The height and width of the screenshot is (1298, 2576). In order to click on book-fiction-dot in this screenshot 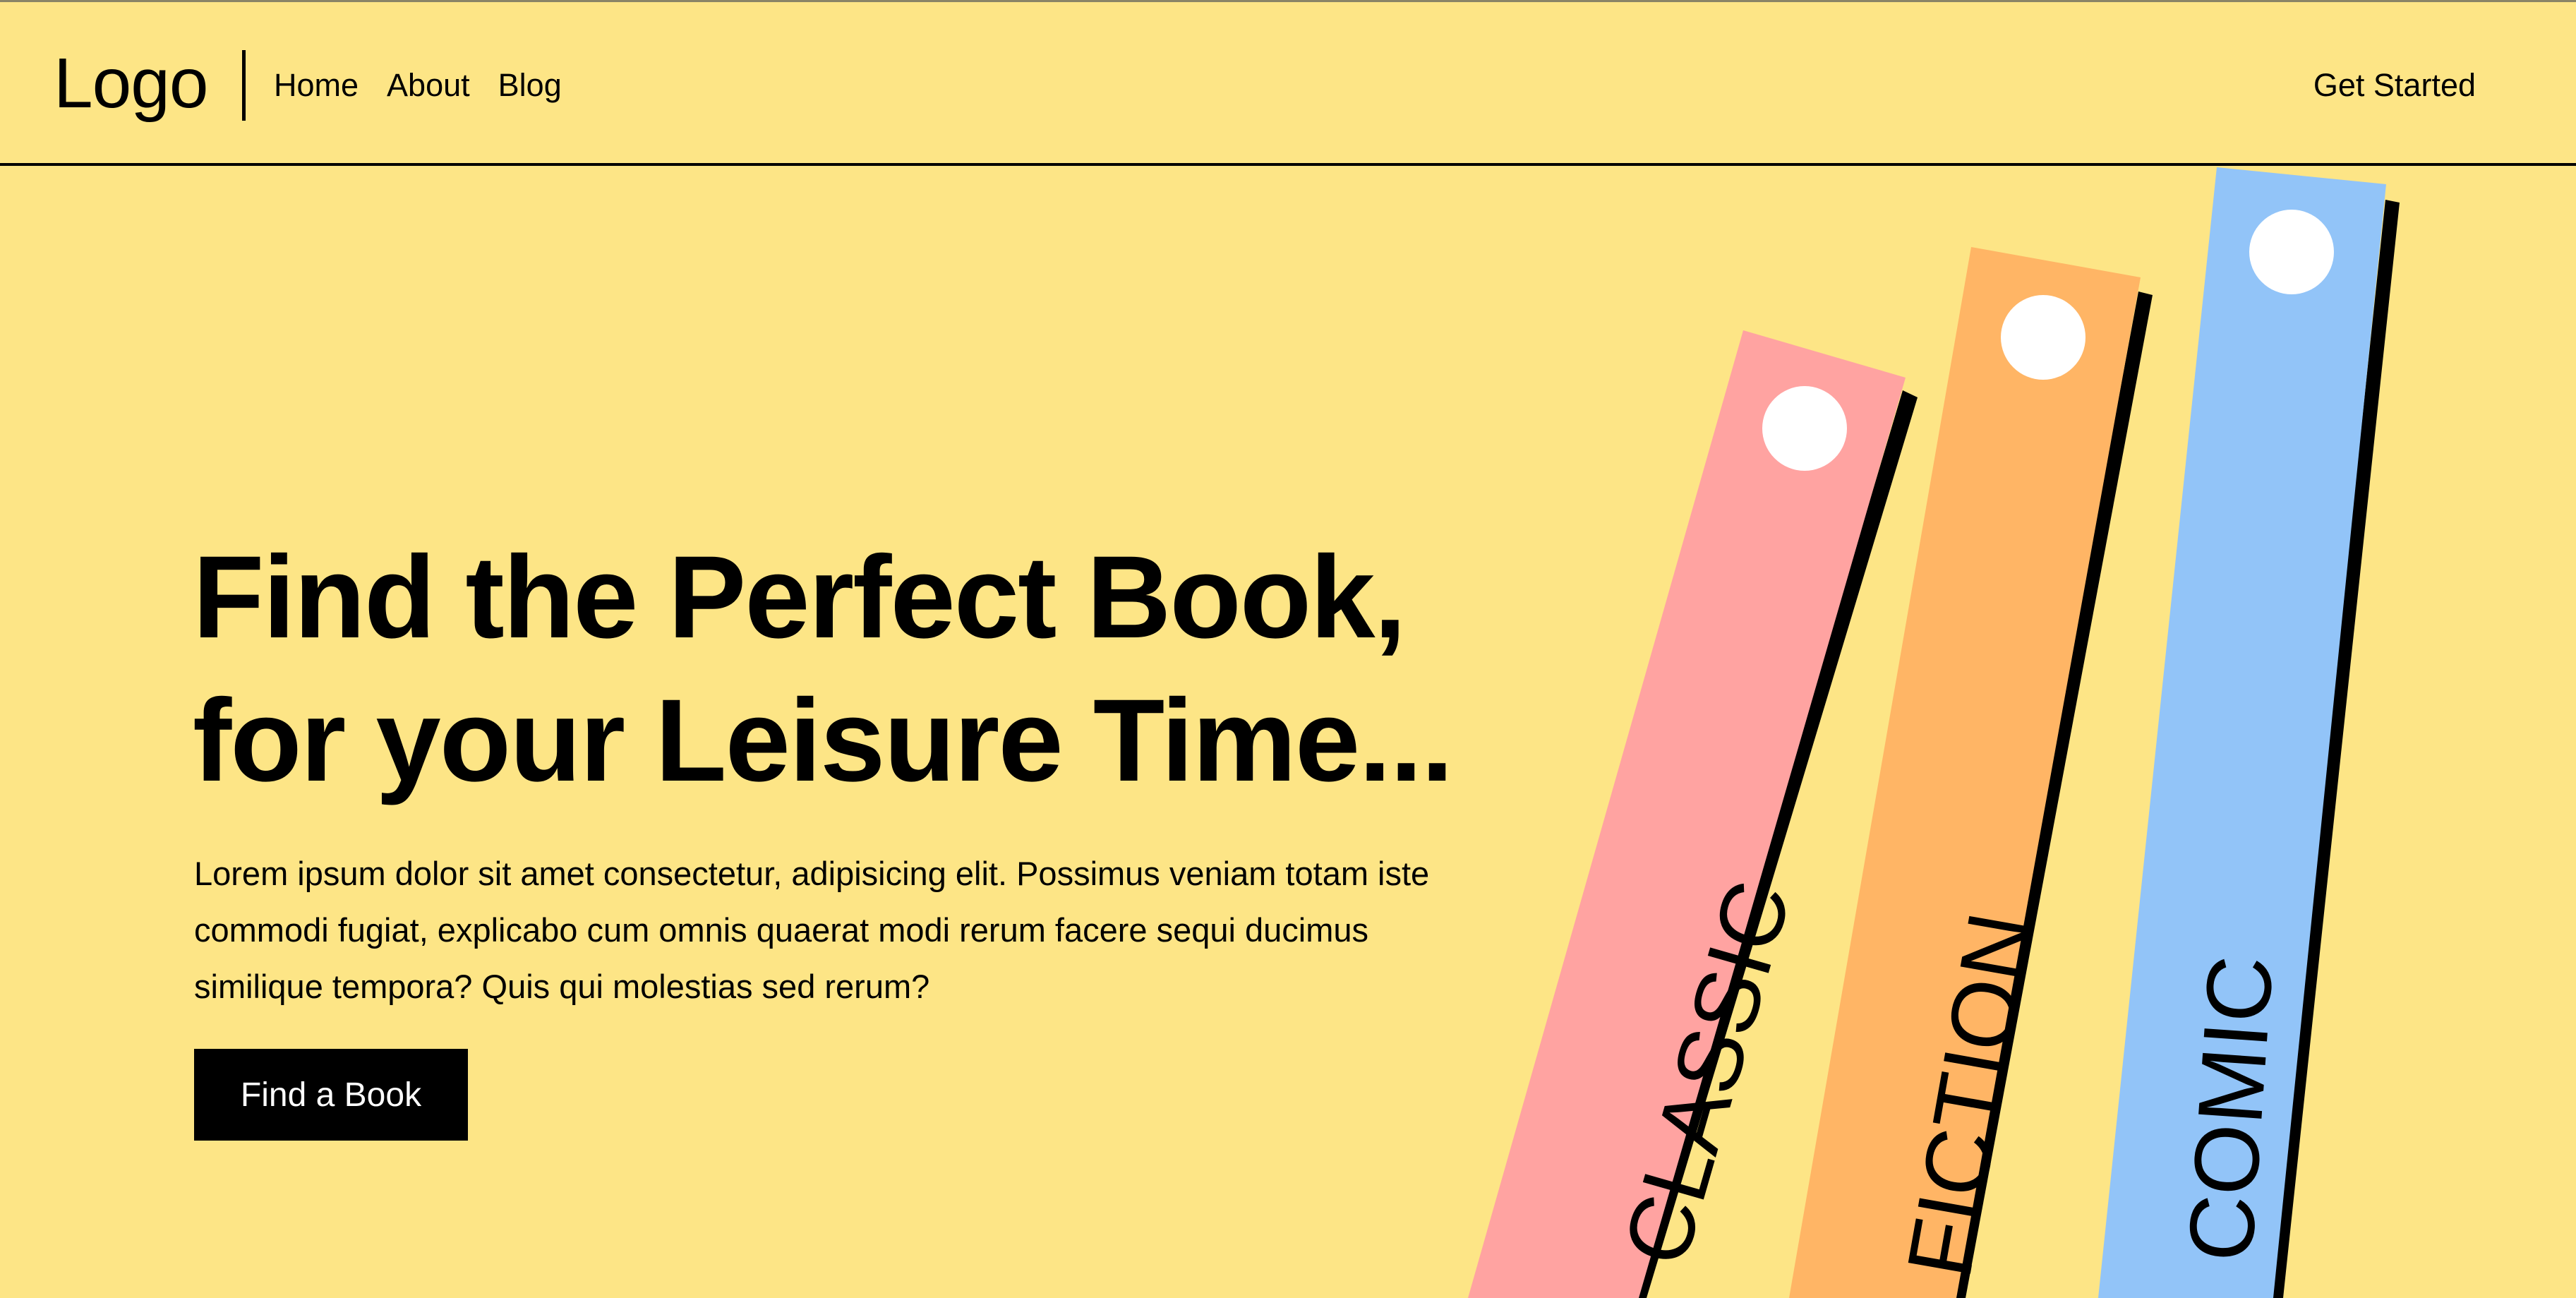, I will do `click(2043, 337)`.